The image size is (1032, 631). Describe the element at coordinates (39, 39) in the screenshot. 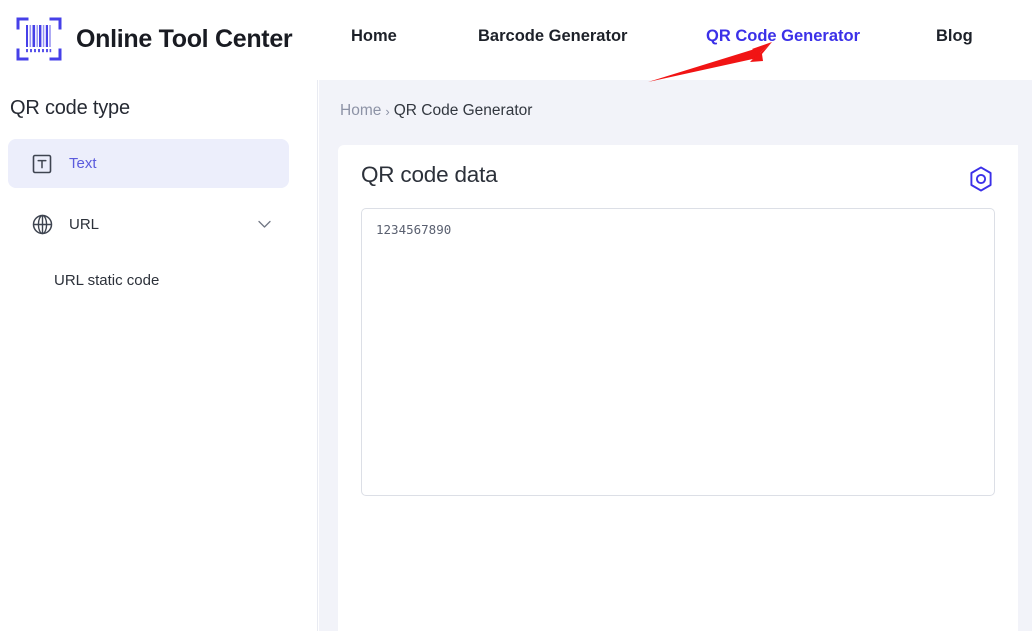

I see `barcode-scan-icon` at that location.